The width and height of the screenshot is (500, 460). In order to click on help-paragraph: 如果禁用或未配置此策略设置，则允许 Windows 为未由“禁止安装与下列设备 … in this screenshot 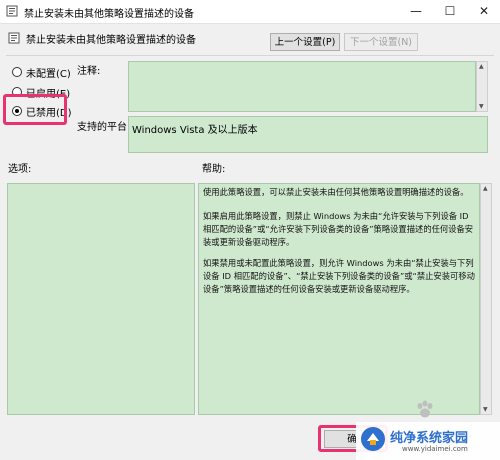, I will do `click(339, 276)`.